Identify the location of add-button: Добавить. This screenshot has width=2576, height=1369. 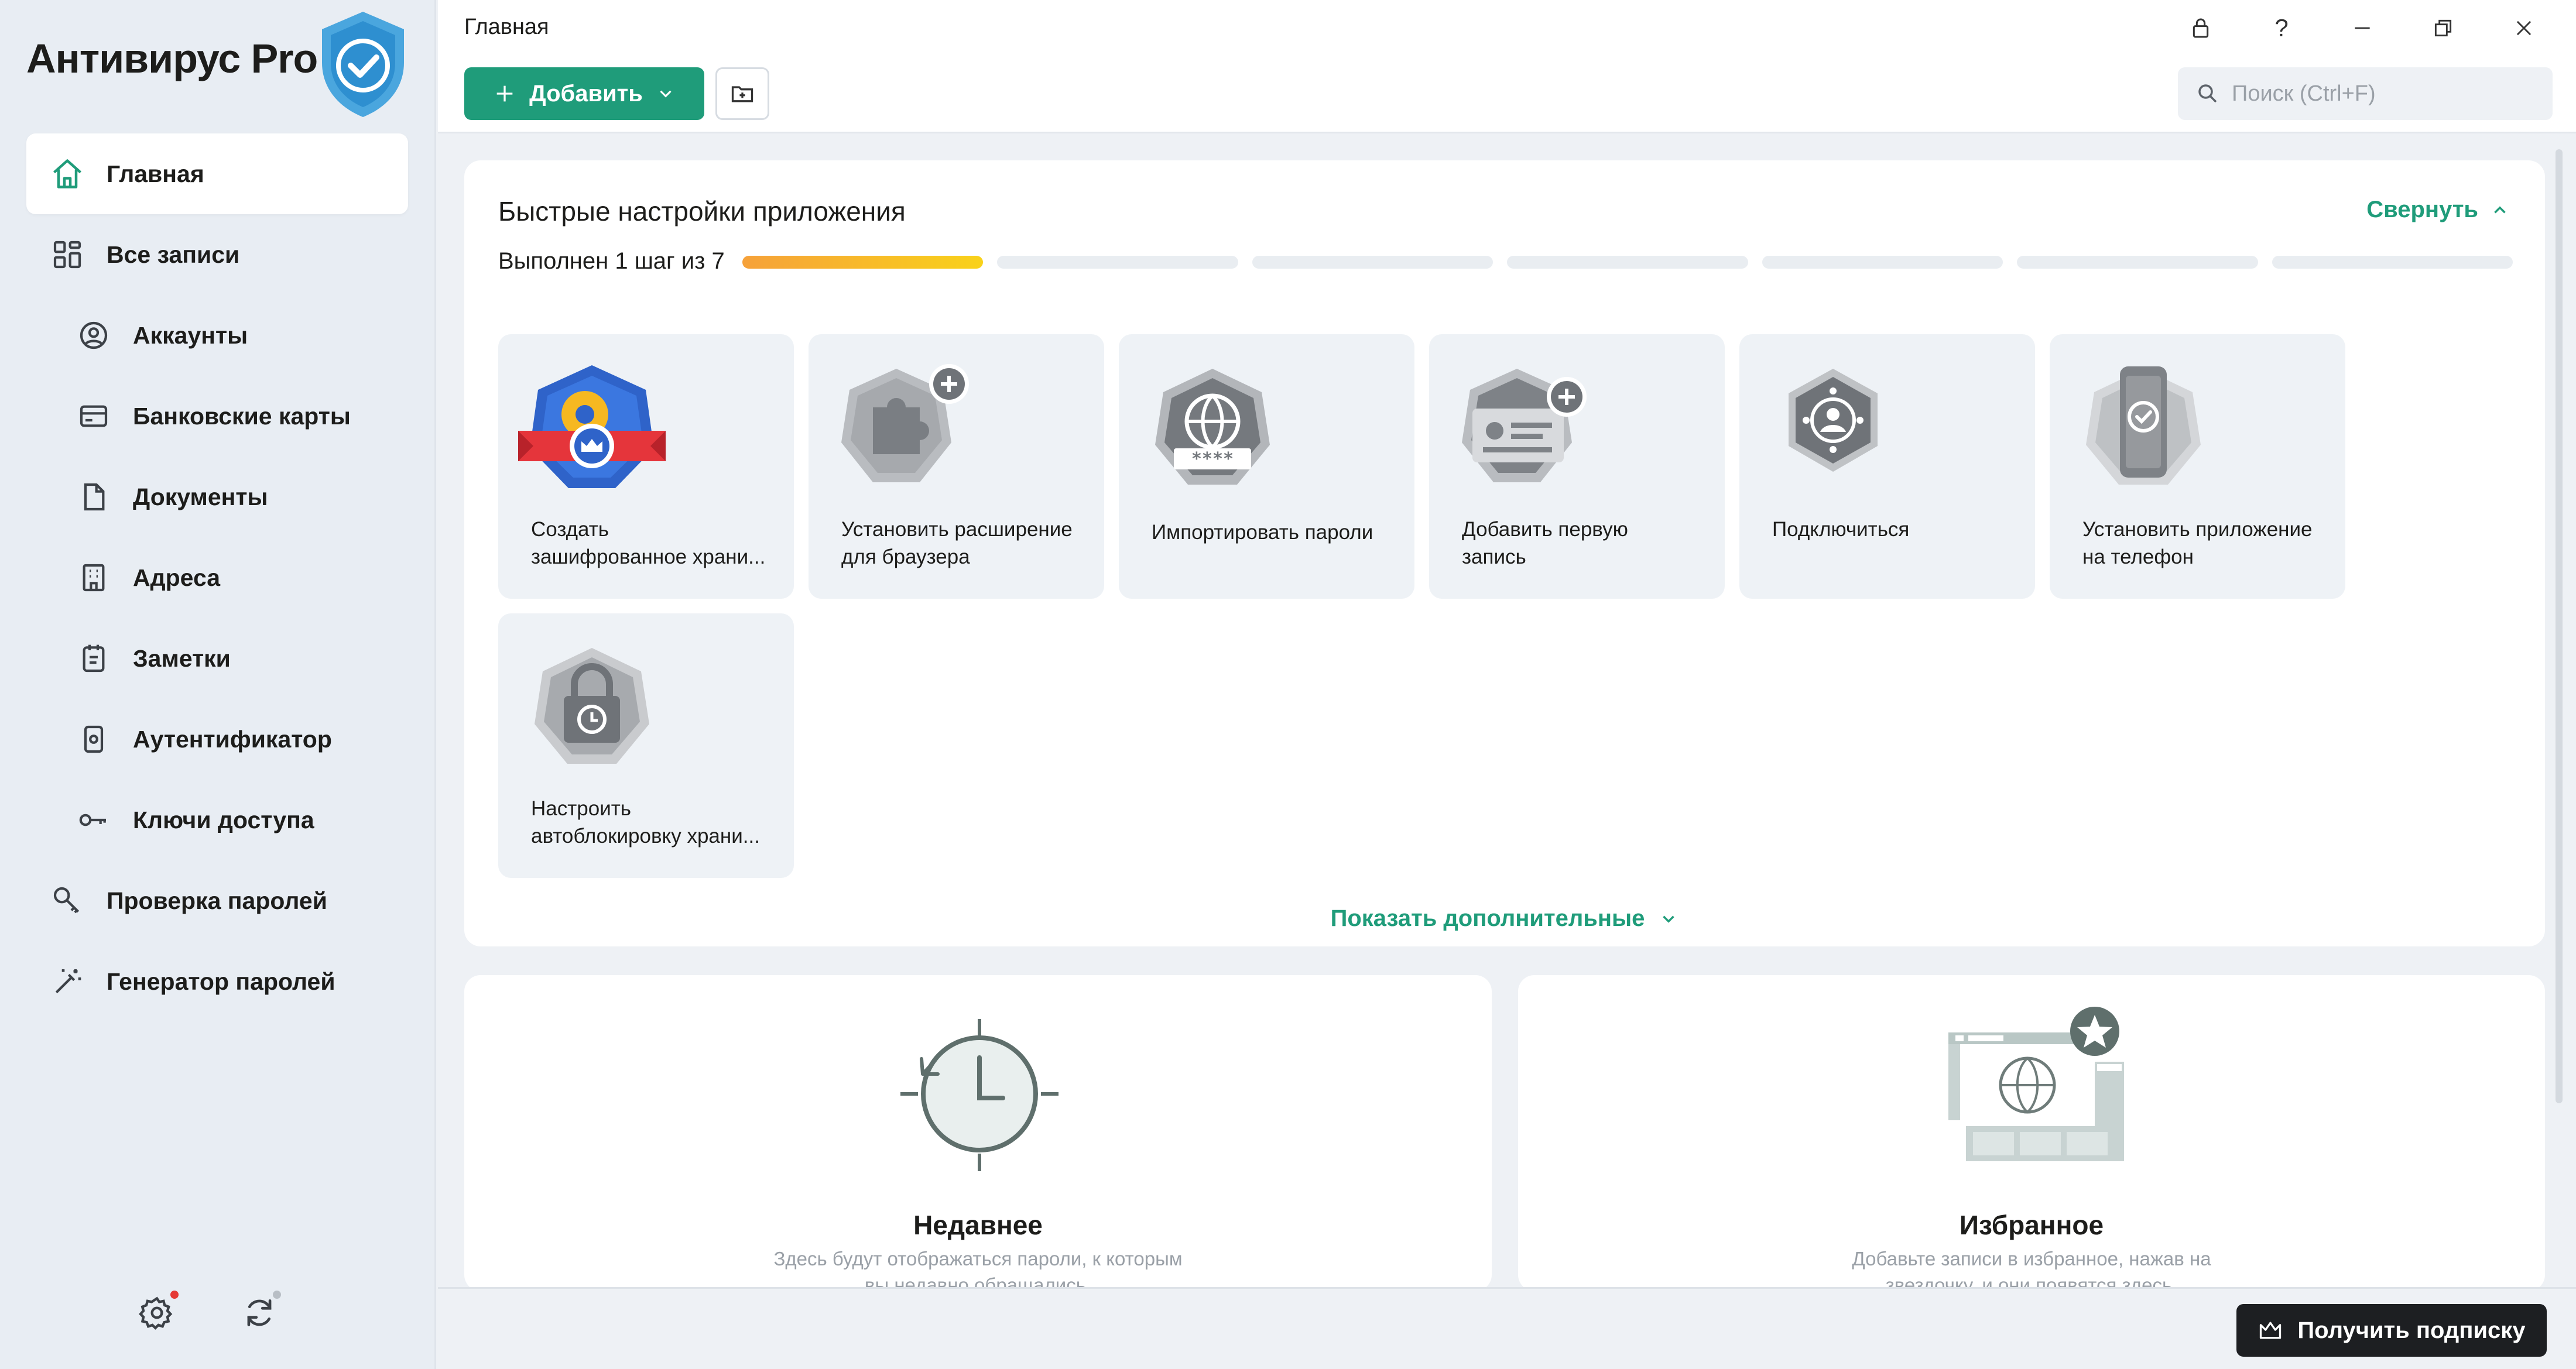
(584, 93).